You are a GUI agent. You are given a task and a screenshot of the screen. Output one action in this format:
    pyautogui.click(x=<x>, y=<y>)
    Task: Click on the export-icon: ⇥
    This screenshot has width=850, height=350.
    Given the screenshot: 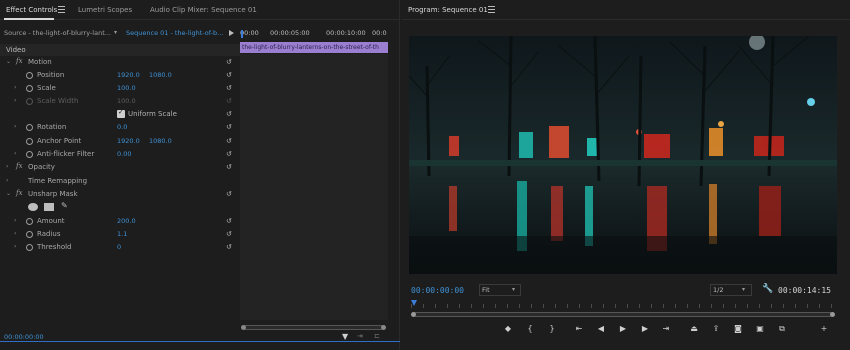 What is the action you would take?
    pyautogui.click(x=360, y=336)
    